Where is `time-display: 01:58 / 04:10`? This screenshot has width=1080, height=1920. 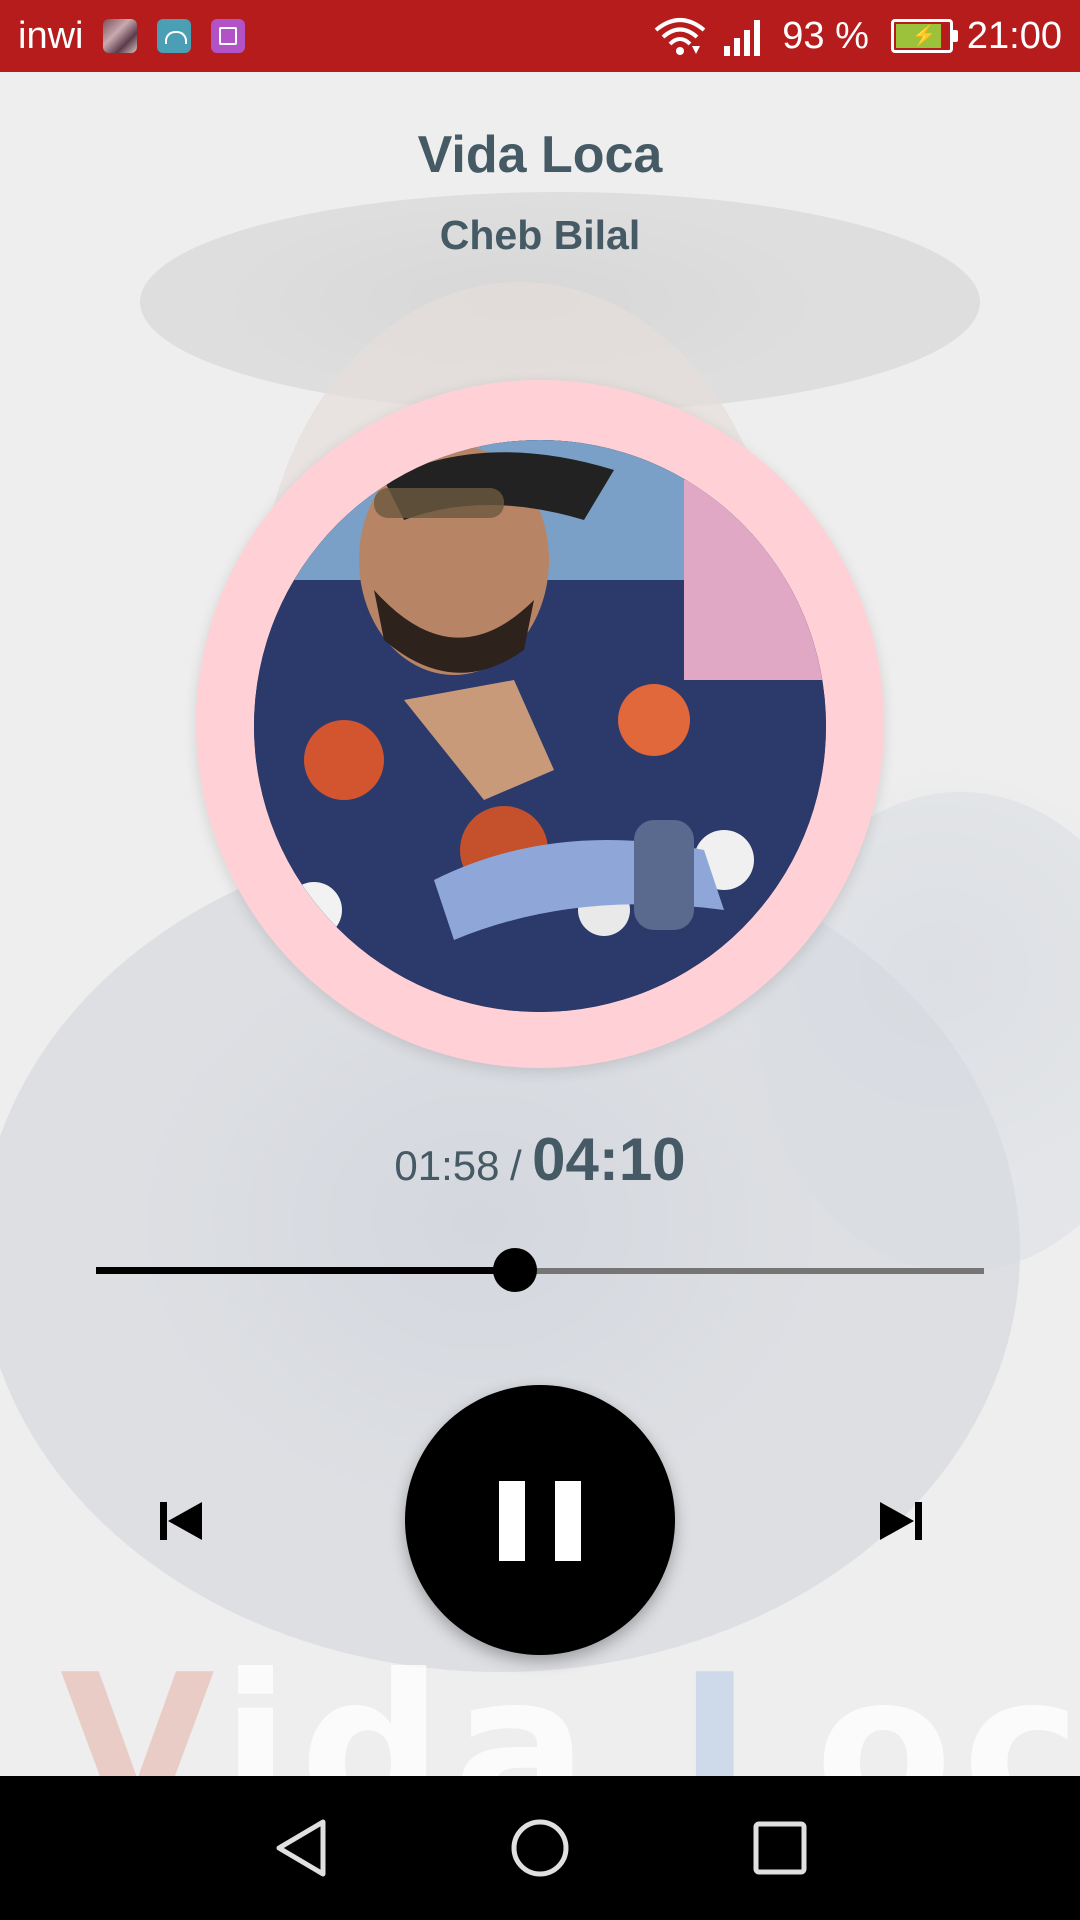
time-display: 01:58 / 04:10 is located at coordinates (540, 1159).